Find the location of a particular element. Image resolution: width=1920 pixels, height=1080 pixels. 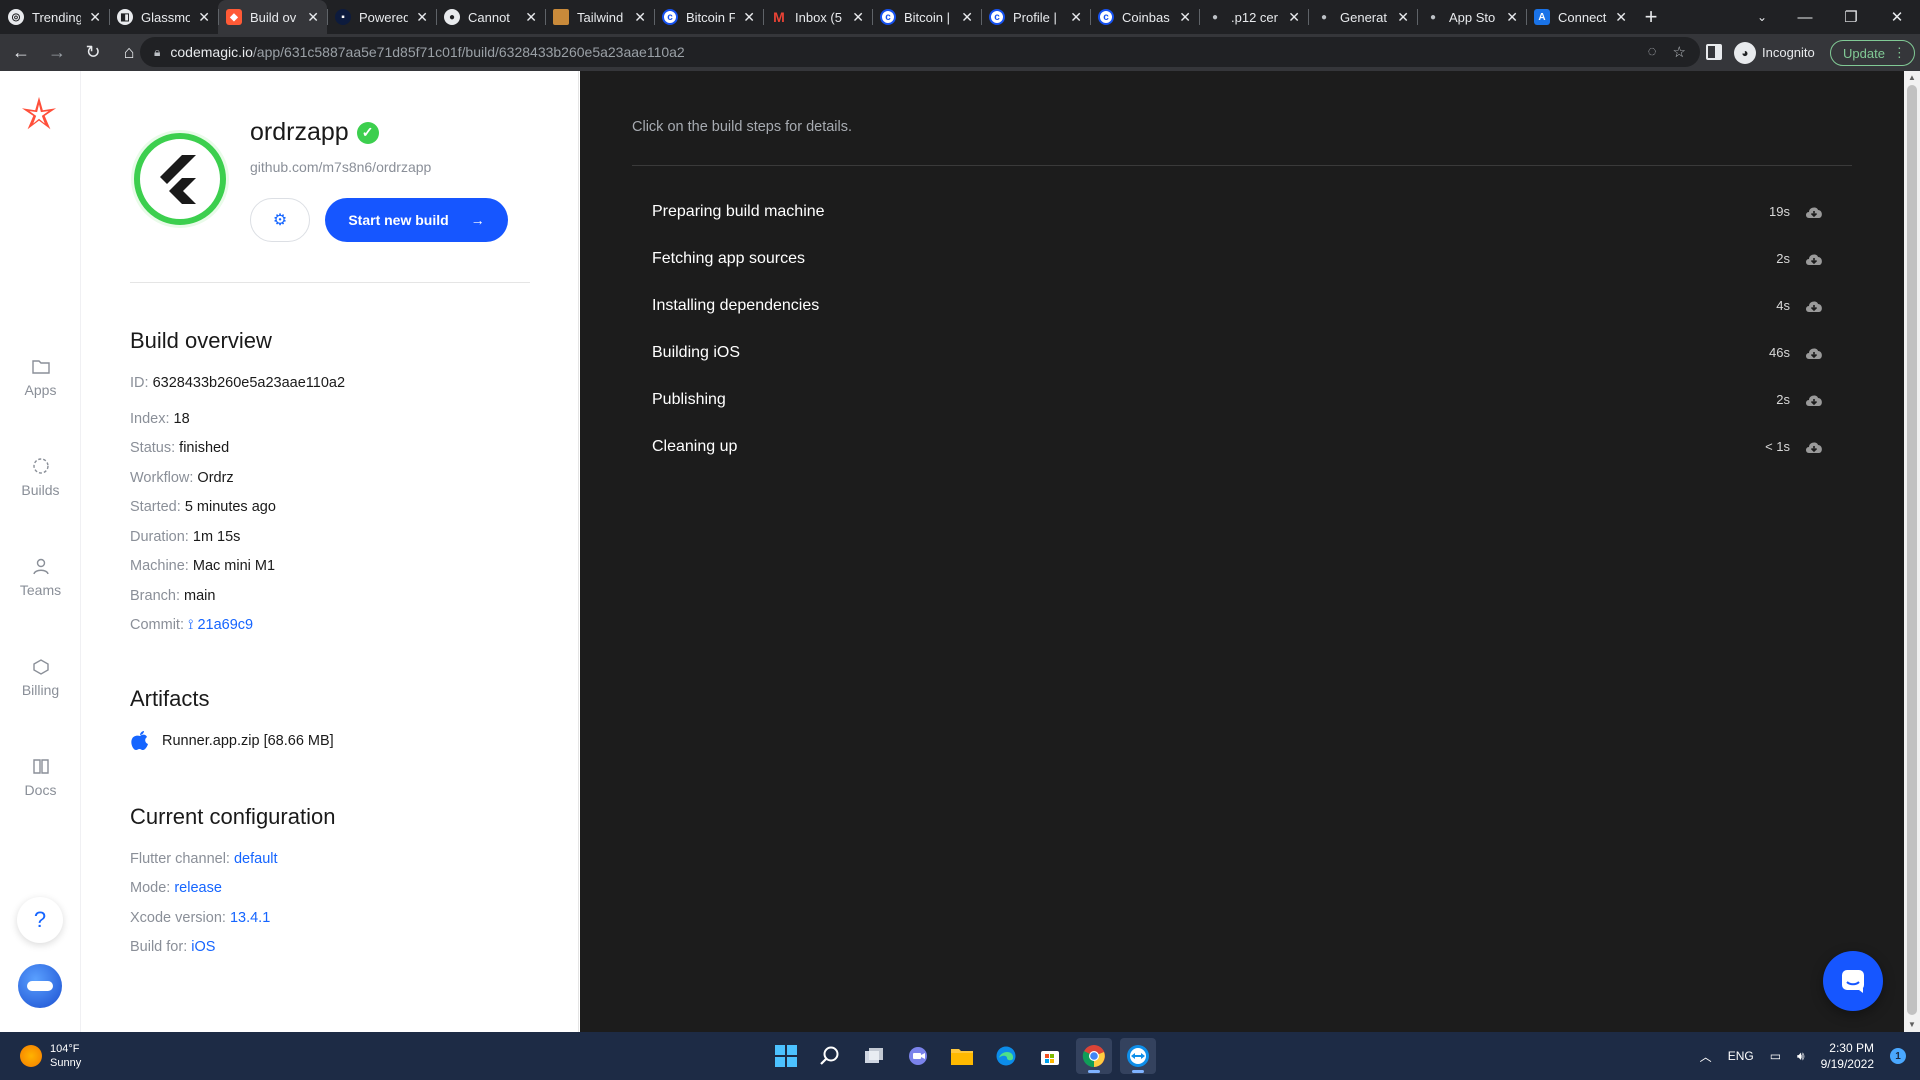

browser-tab: c Coinbas ✕ is located at coordinates (1144, 17).